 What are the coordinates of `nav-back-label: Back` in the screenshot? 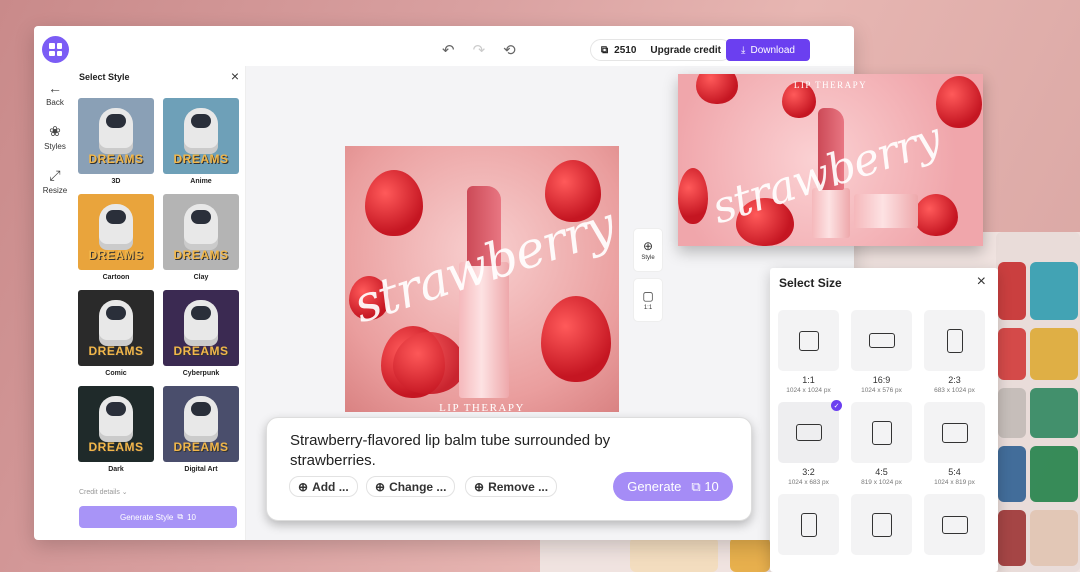 It's located at (55, 102).